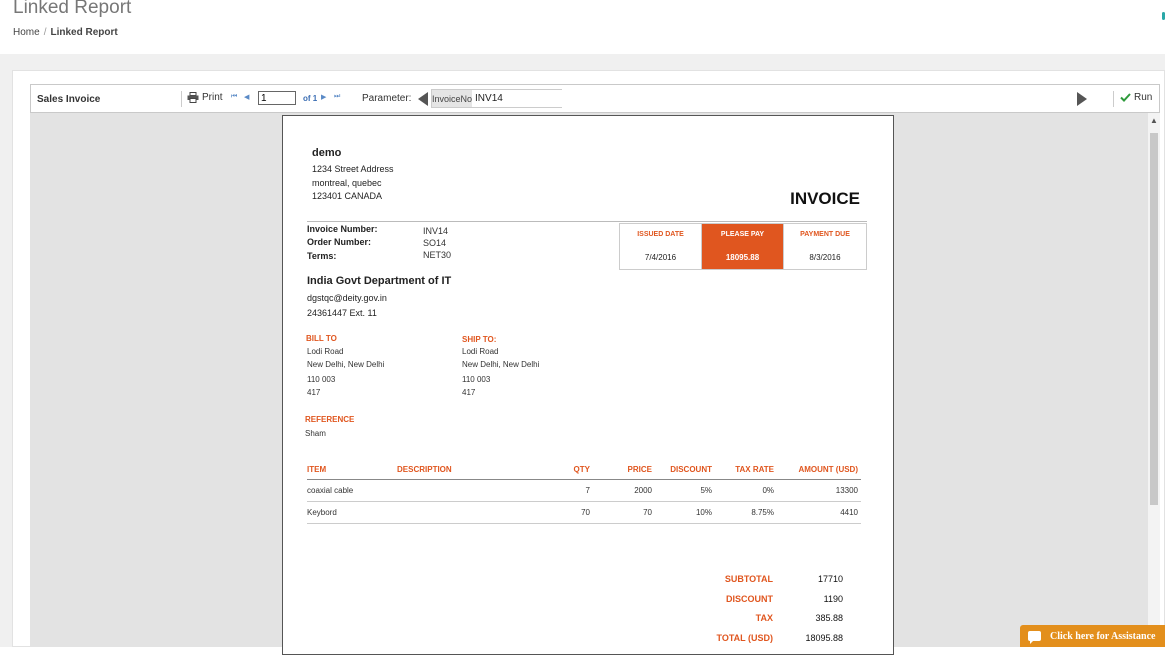  I want to click on total-label: TOTAL (USD), so click(745, 637).